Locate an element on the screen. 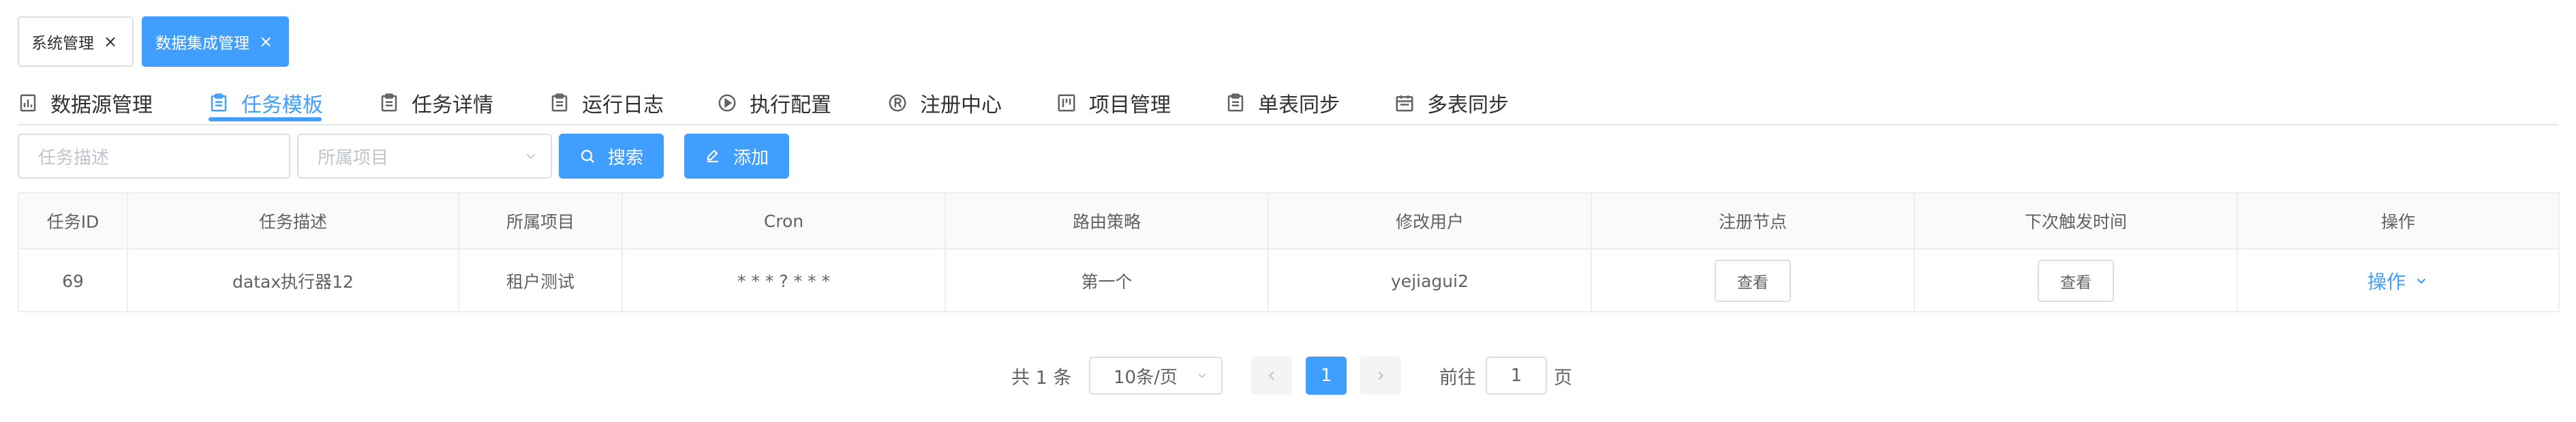  cell-task-desc: datax执行器12 is located at coordinates (293, 281).